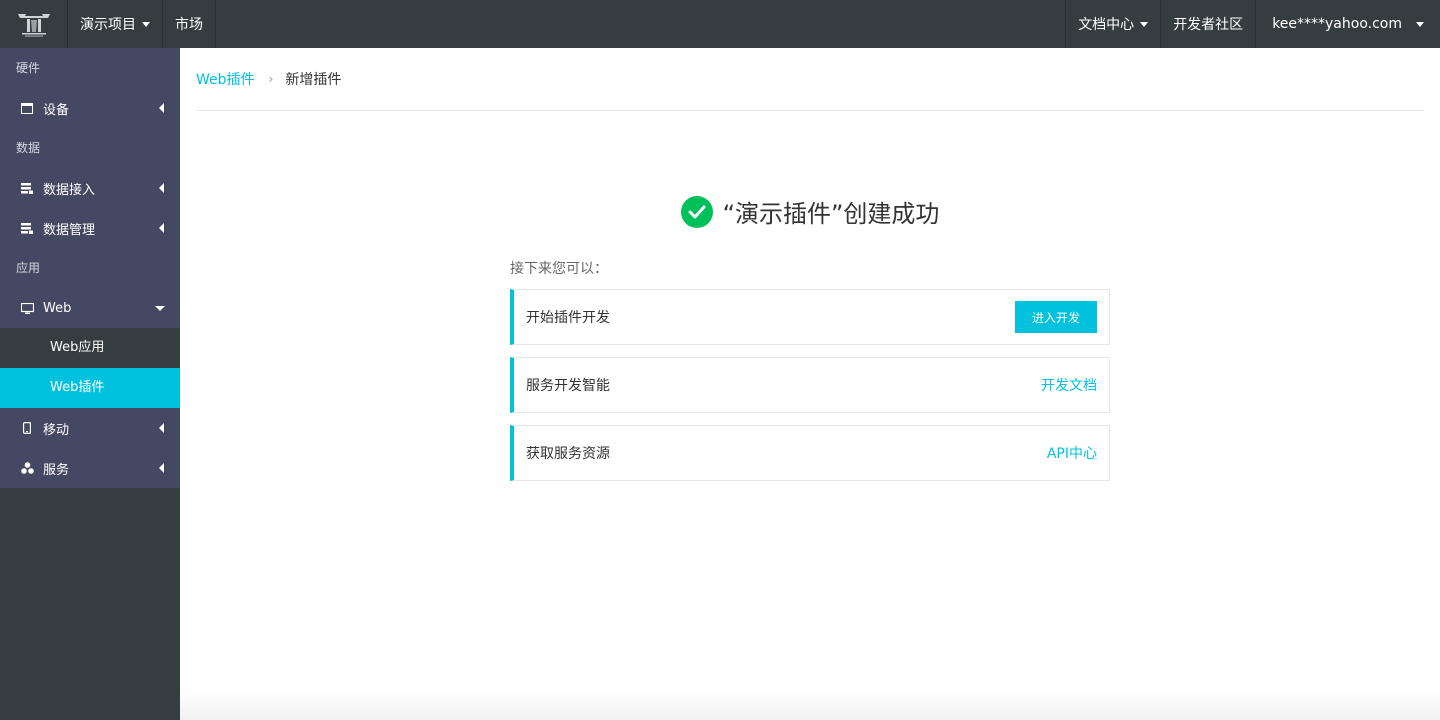 The image size is (1440, 720). What do you see at coordinates (568, 454) in the screenshot?
I see `task-label: 获取服务资源` at bounding box center [568, 454].